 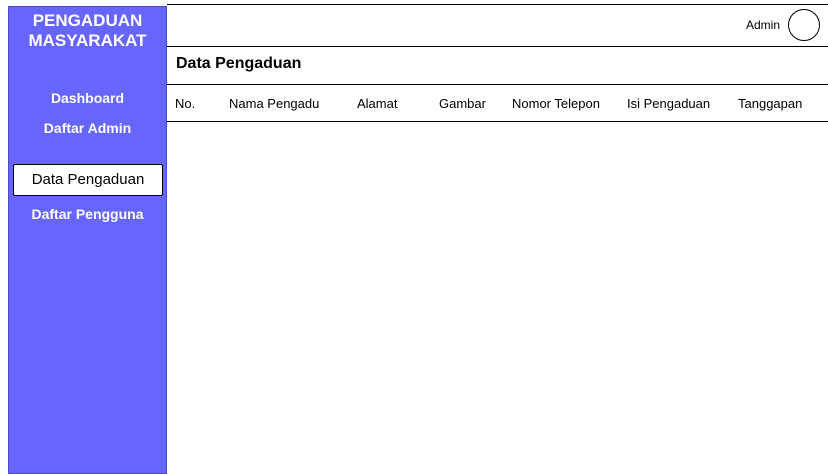 I want to click on brand-title: PENGADUAN MASYARAKAT, so click(x=87, y=31).